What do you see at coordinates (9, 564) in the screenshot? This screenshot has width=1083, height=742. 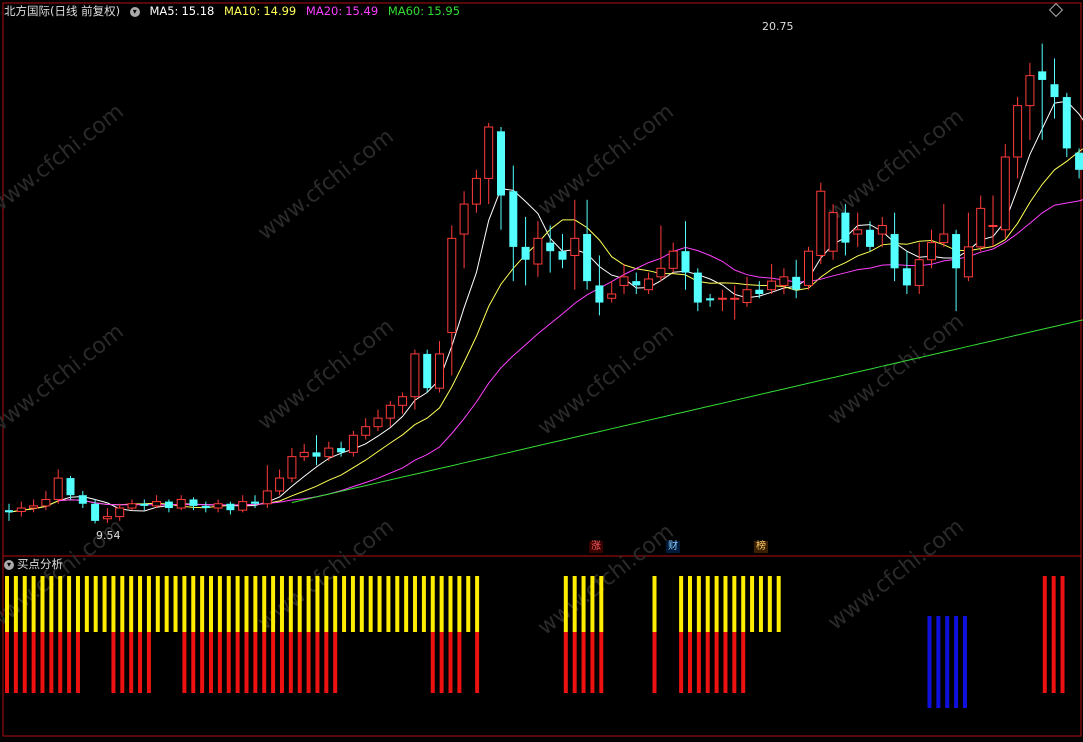 I see `indicator-dropdown-icon: ▾` at bounding box center [9, 564].